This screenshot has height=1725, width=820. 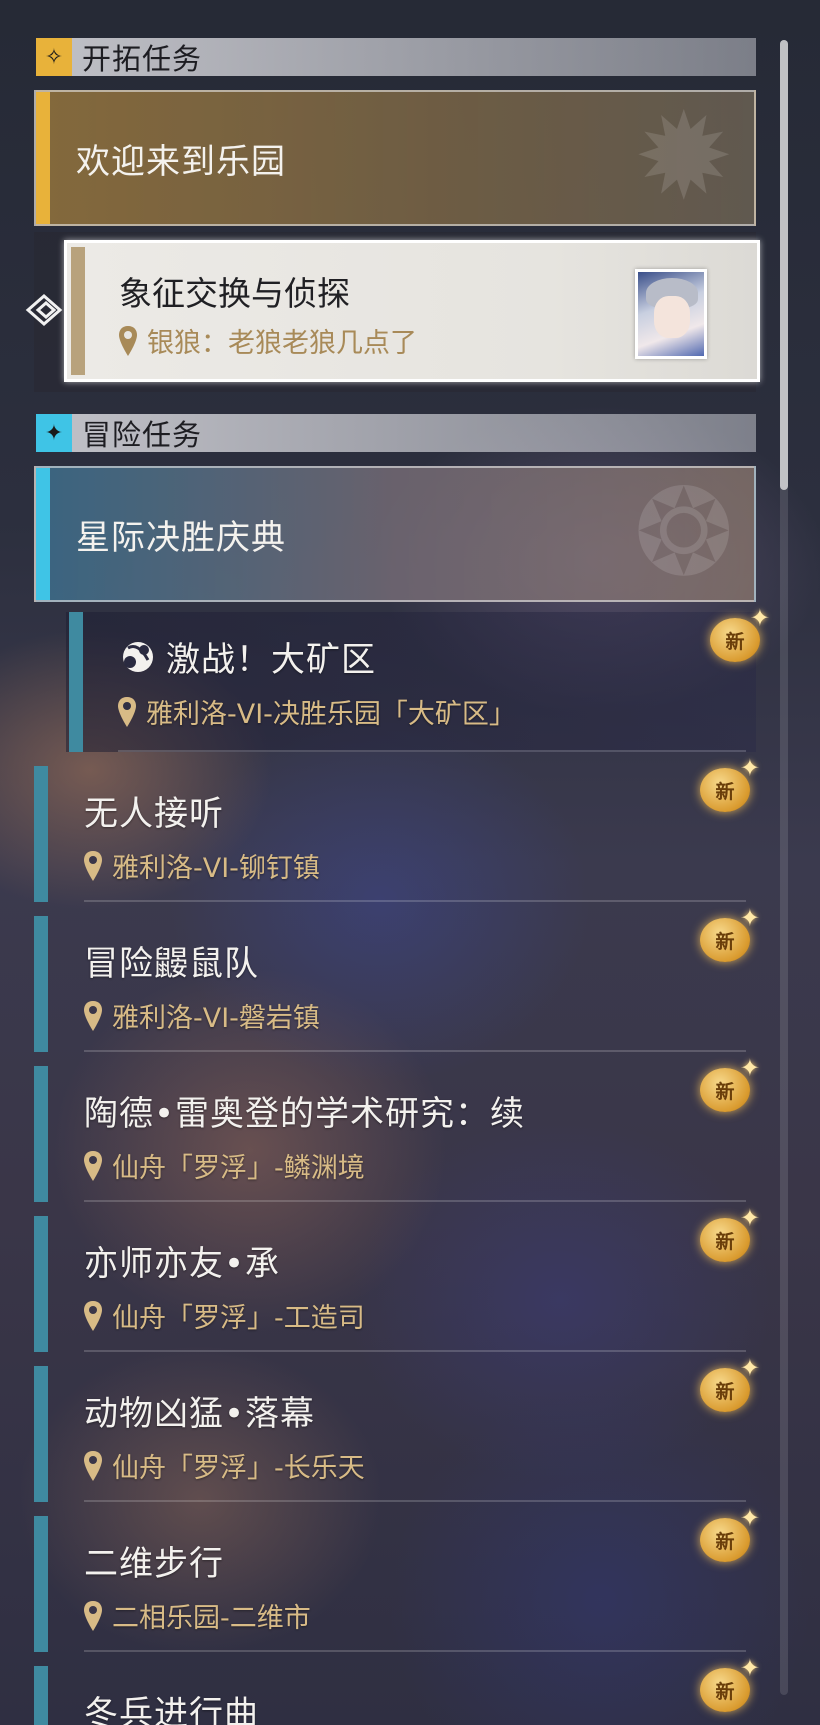 What do you see at coordinates (305, 1114) in the screenshot?
I see `quest-title: 陶德•雷奥登的学术研究：续` at bounding box center [305, 1114].